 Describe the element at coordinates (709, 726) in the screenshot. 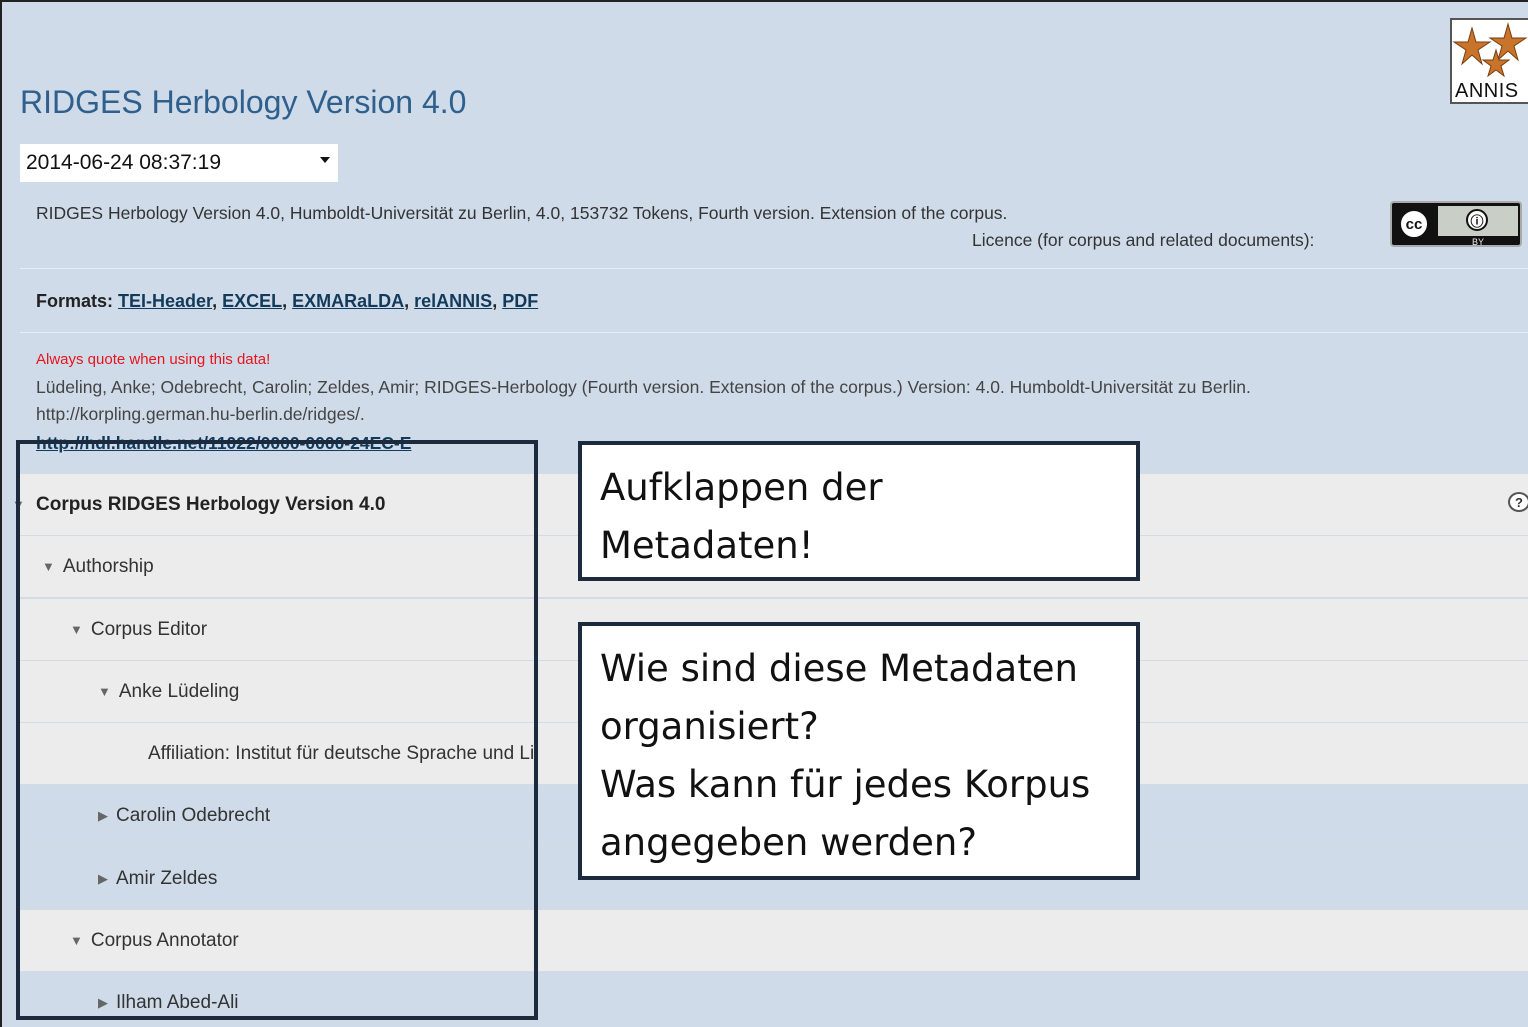

I see `callout-line: organisiert?` at that location.